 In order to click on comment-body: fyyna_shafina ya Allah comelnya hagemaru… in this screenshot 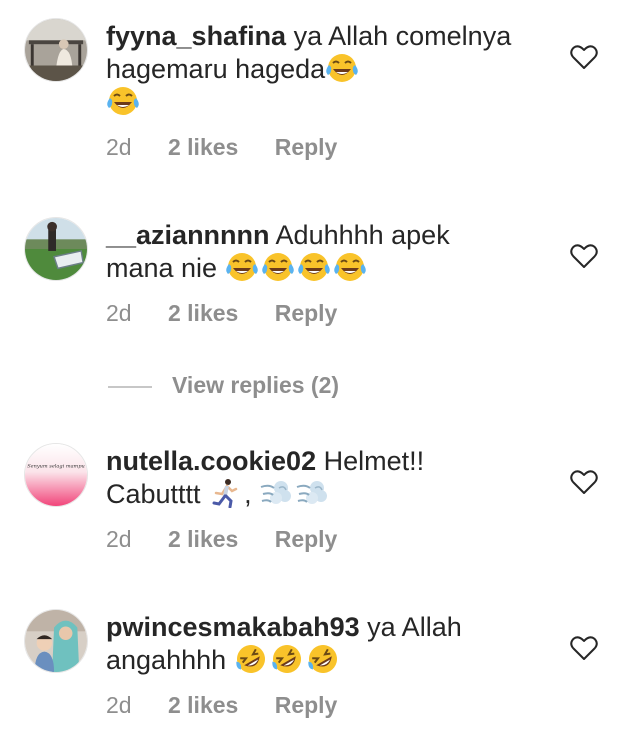, I will do `click(311, 69)`.